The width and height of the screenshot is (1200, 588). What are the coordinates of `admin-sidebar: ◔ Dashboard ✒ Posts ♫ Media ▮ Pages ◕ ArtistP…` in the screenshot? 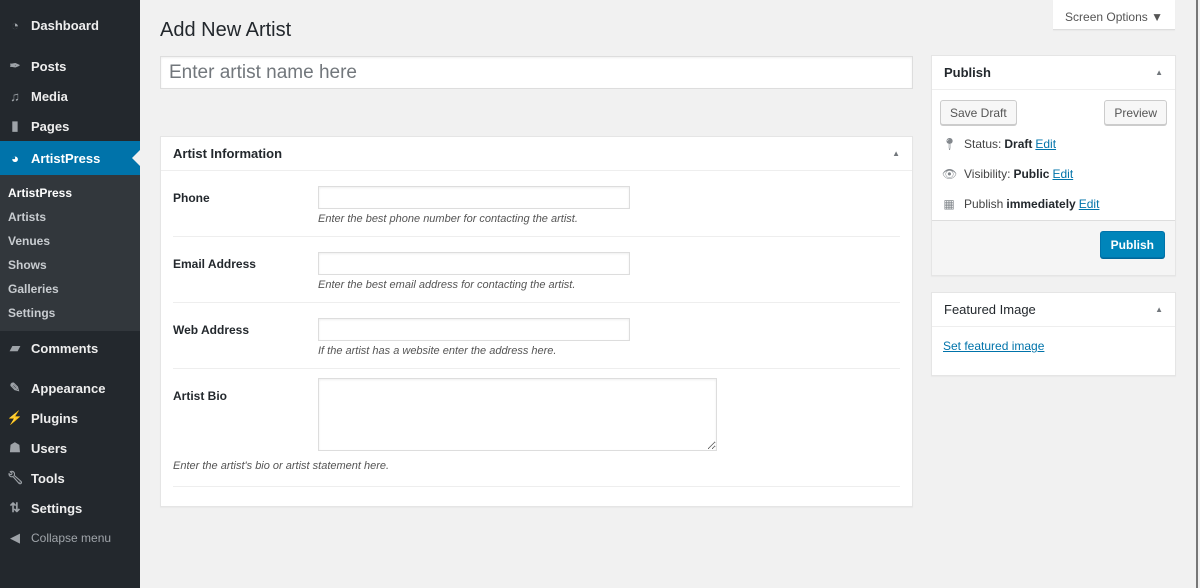 It's located at (70, 294).